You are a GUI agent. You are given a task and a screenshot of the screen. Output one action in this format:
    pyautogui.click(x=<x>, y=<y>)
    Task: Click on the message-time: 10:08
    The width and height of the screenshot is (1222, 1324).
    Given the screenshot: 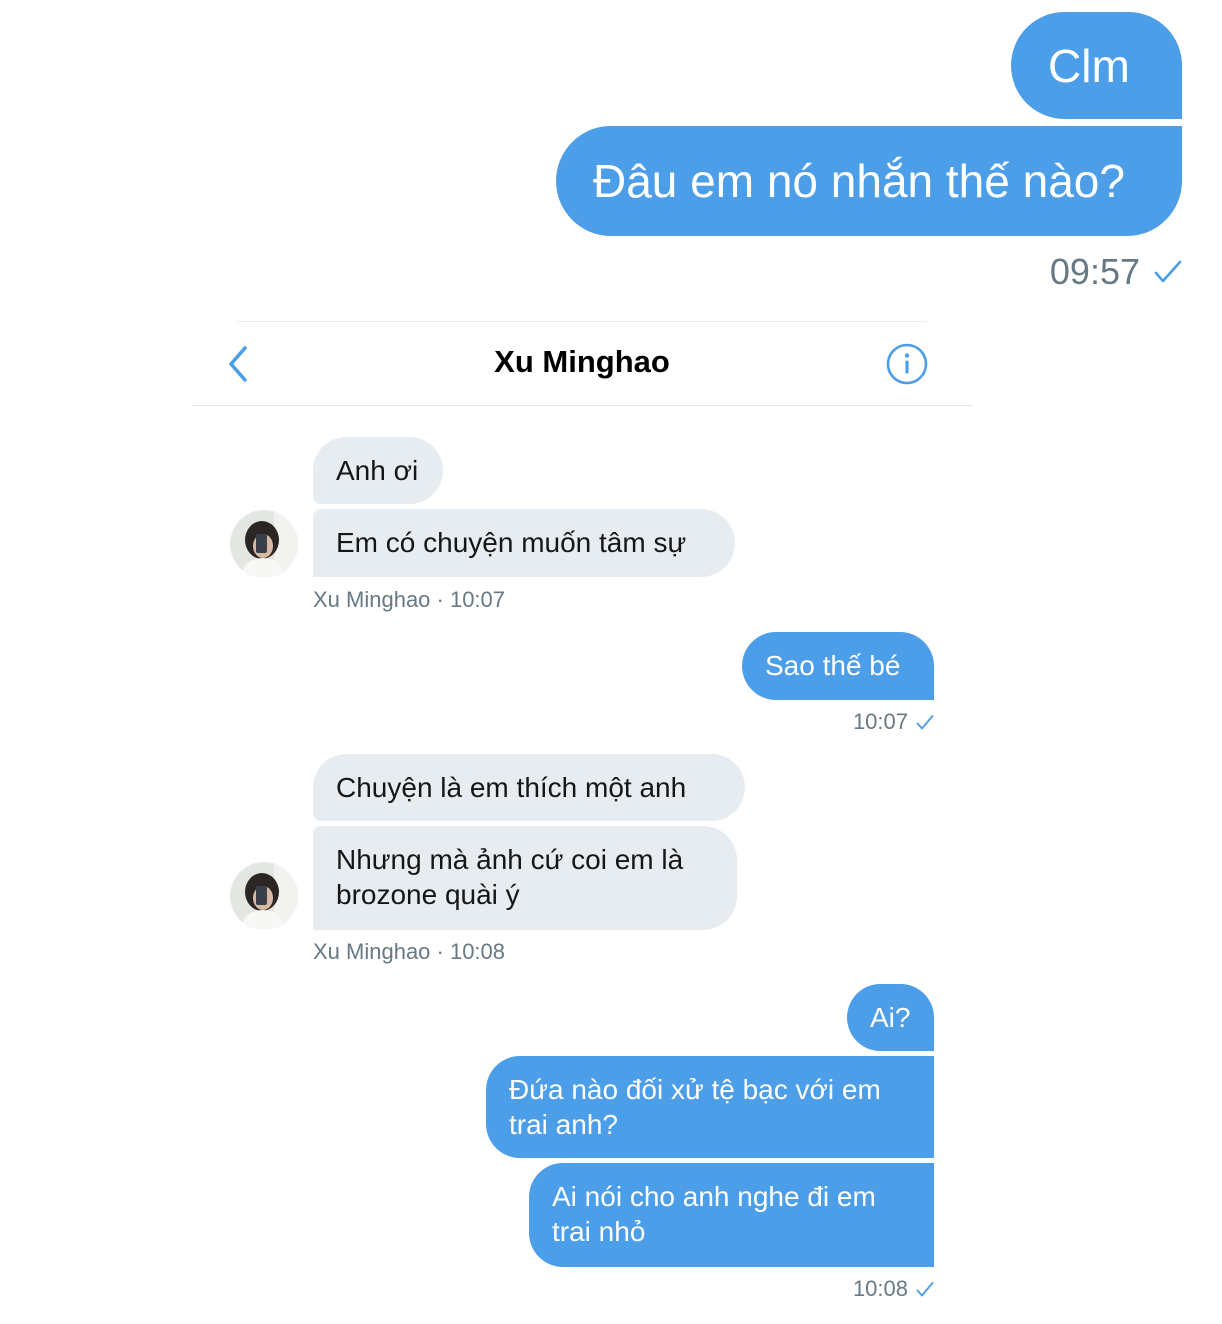 What is the action you would take?
    pyautogui.click(x=880, y=1288)
    